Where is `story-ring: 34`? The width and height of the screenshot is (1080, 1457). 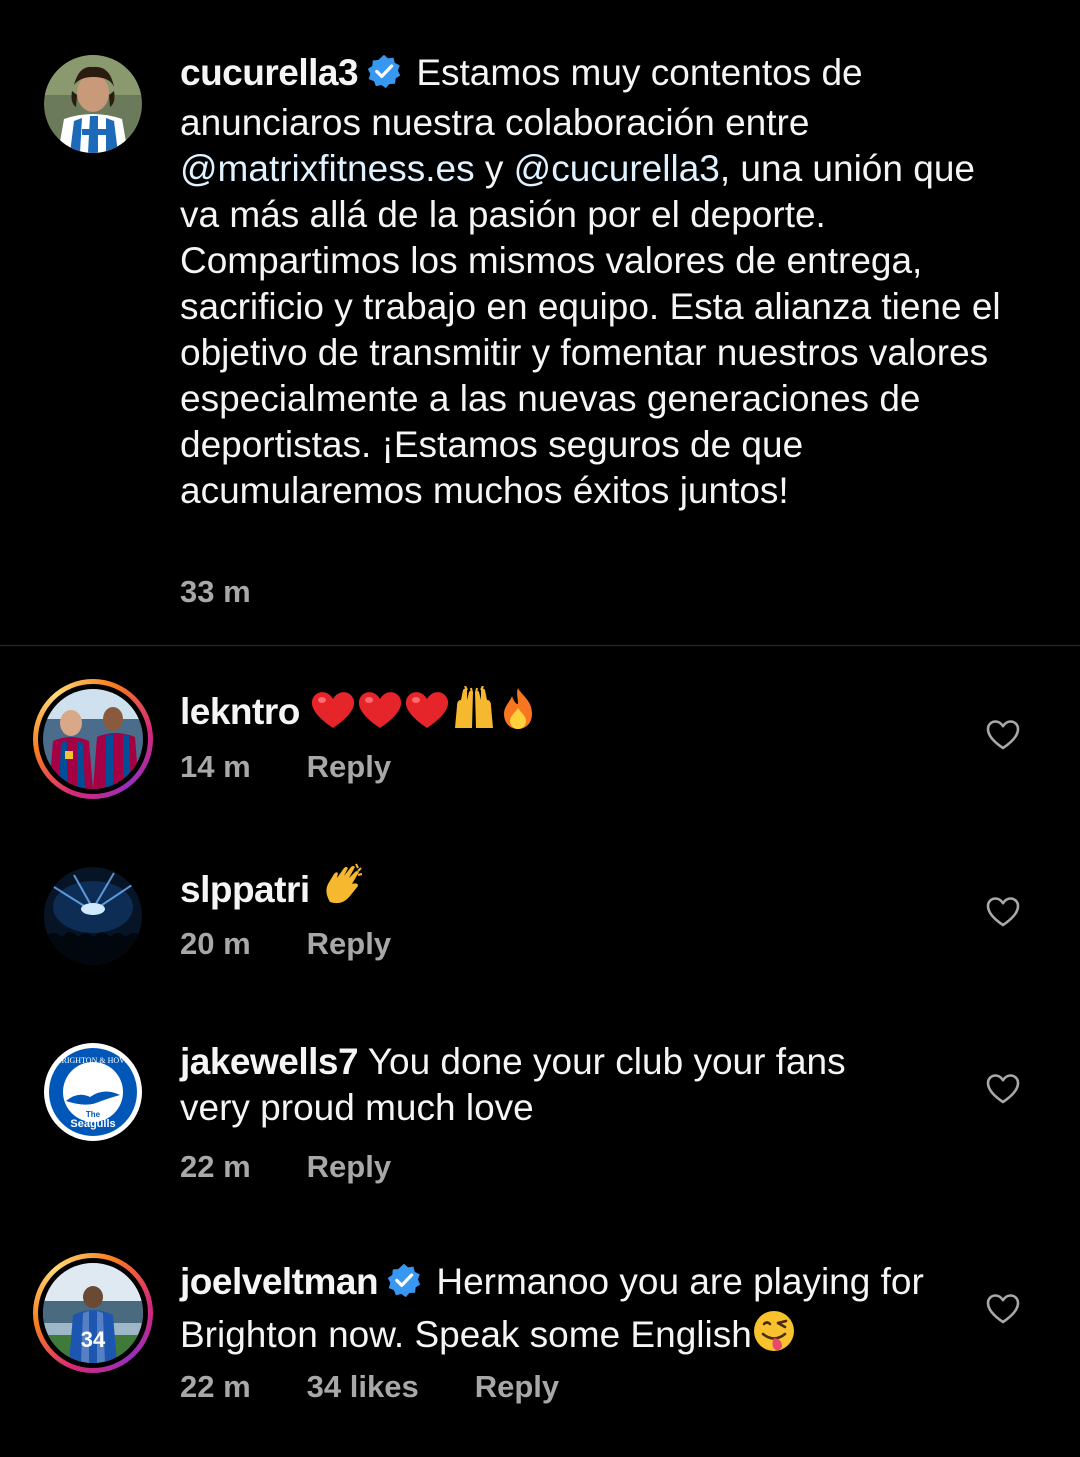
story-ring: 34 is located at coordinates (93, 1313).